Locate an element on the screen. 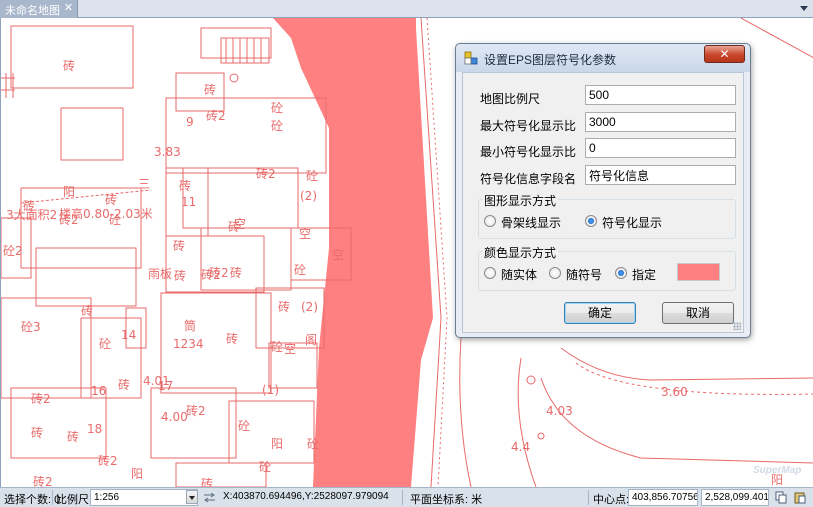  ok-button: 确定 is located at coordinates (600, 313).